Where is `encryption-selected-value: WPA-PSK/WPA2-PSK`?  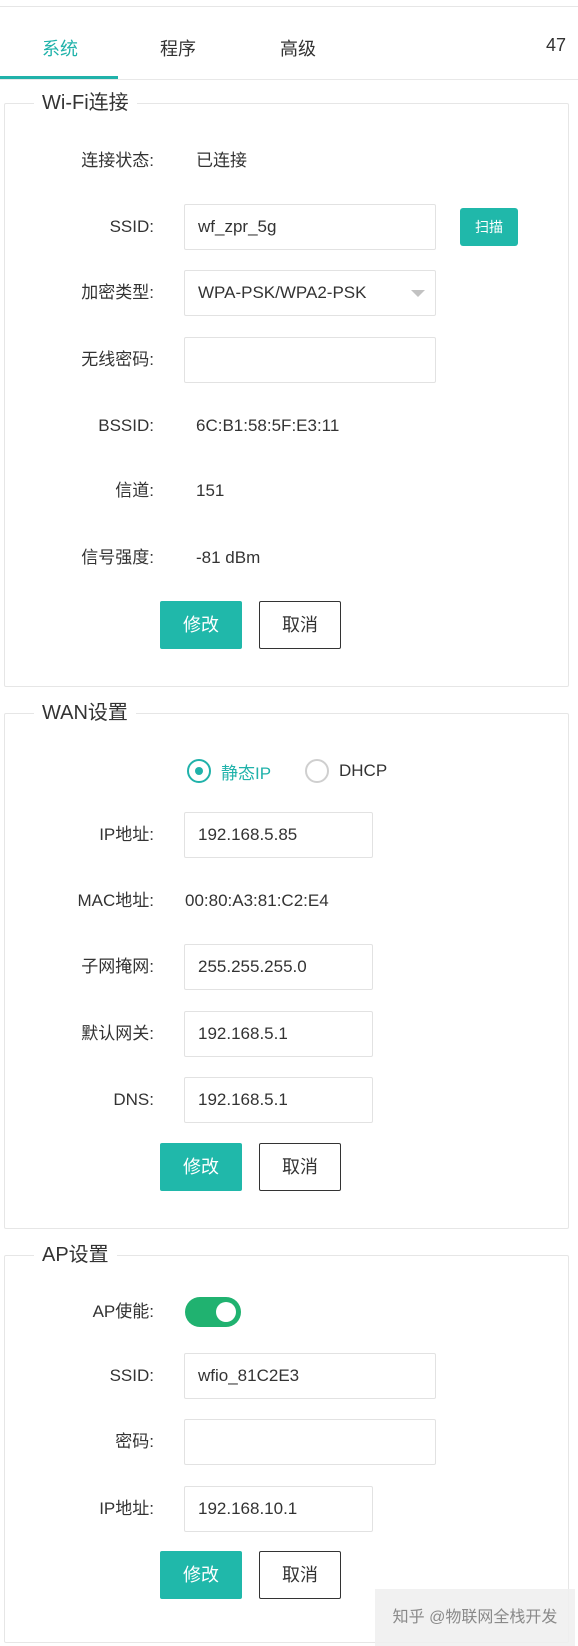
encryption-selected-value: WPA-PSK/WPA2-PSK is located at coordinates (282, 292).